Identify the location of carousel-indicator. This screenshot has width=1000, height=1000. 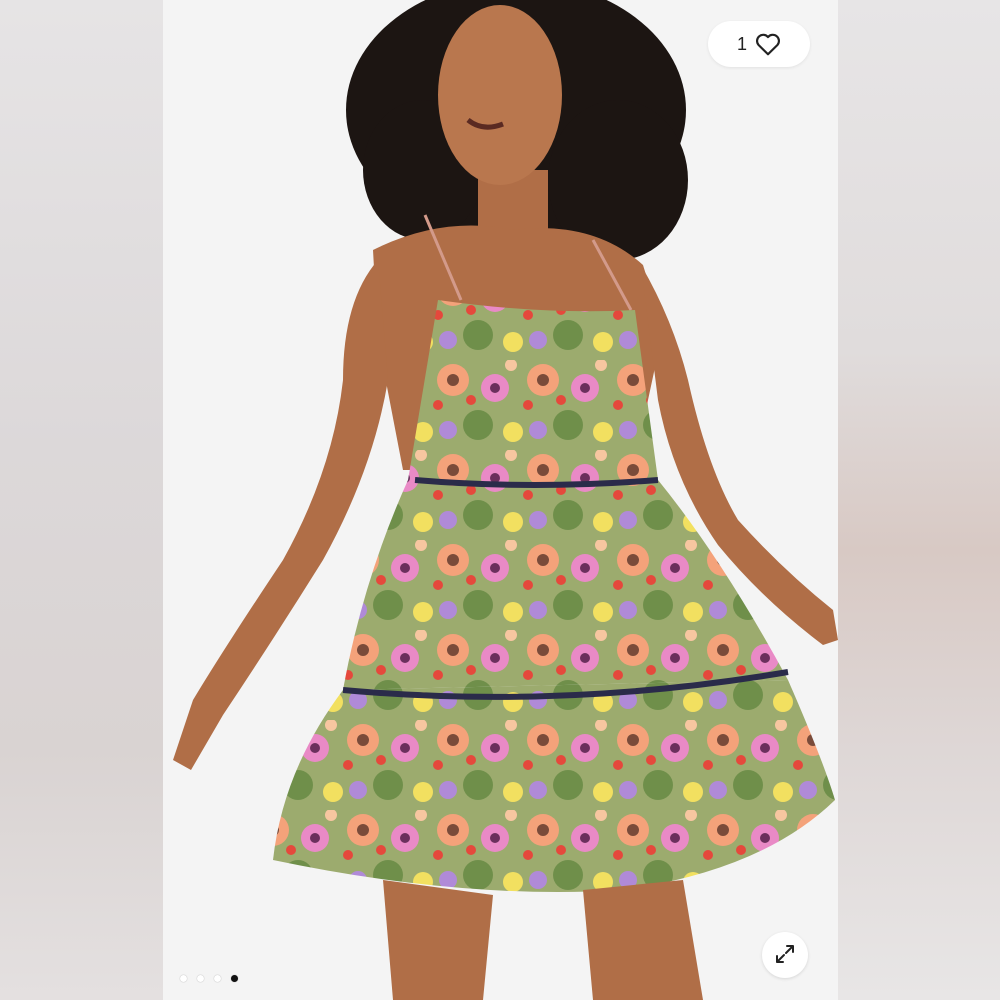
(209, 978).